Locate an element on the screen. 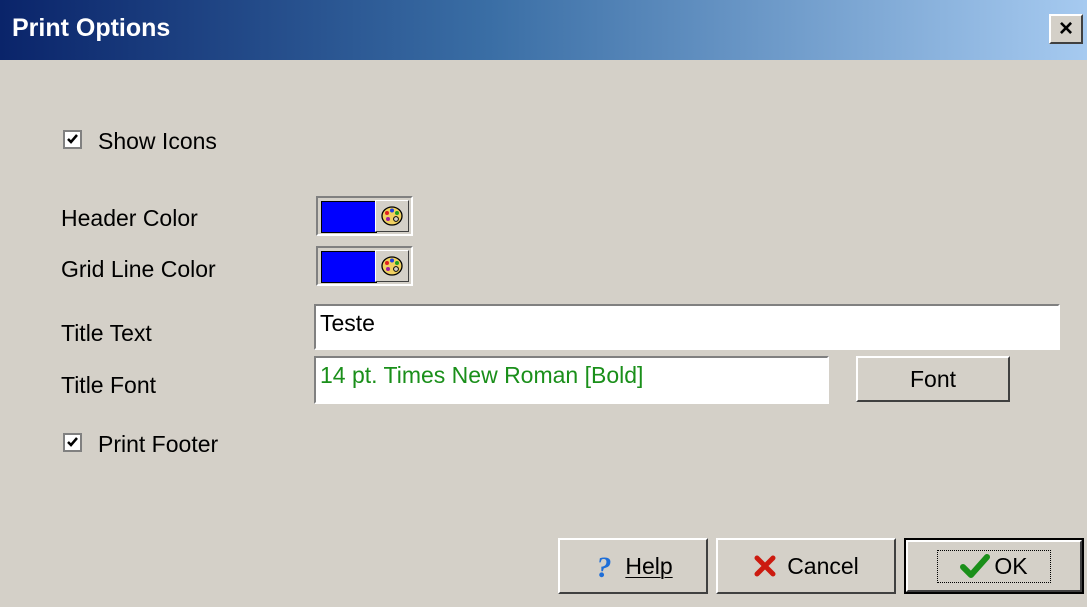 The height and width of the screenshot is (607, 1087). focus-rect: OK is located at coordinates (994, 566).